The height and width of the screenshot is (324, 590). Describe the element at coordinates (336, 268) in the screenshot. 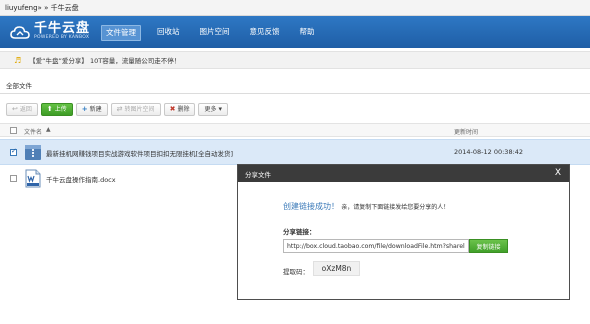

I see `extract-code-value: oXzM8n` at that location.